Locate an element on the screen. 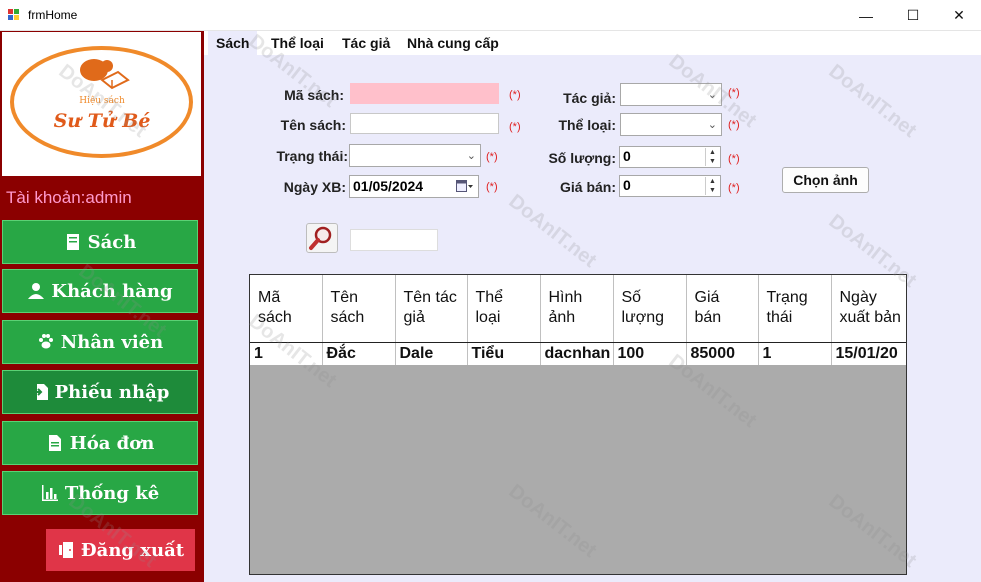 Image resolution: width=981 pixels, height=582 pixels. ngay-xb-label: Ngày XB: is located at coordinates (314, 187).